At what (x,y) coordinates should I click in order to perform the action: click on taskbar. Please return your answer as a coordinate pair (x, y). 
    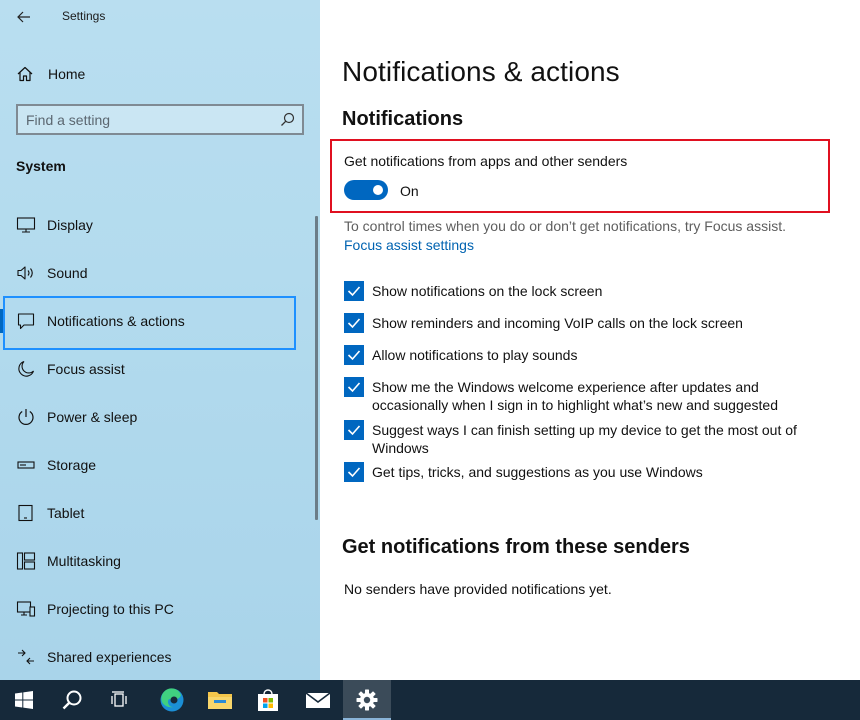
    Looking at the image, I should click on (430, 700).